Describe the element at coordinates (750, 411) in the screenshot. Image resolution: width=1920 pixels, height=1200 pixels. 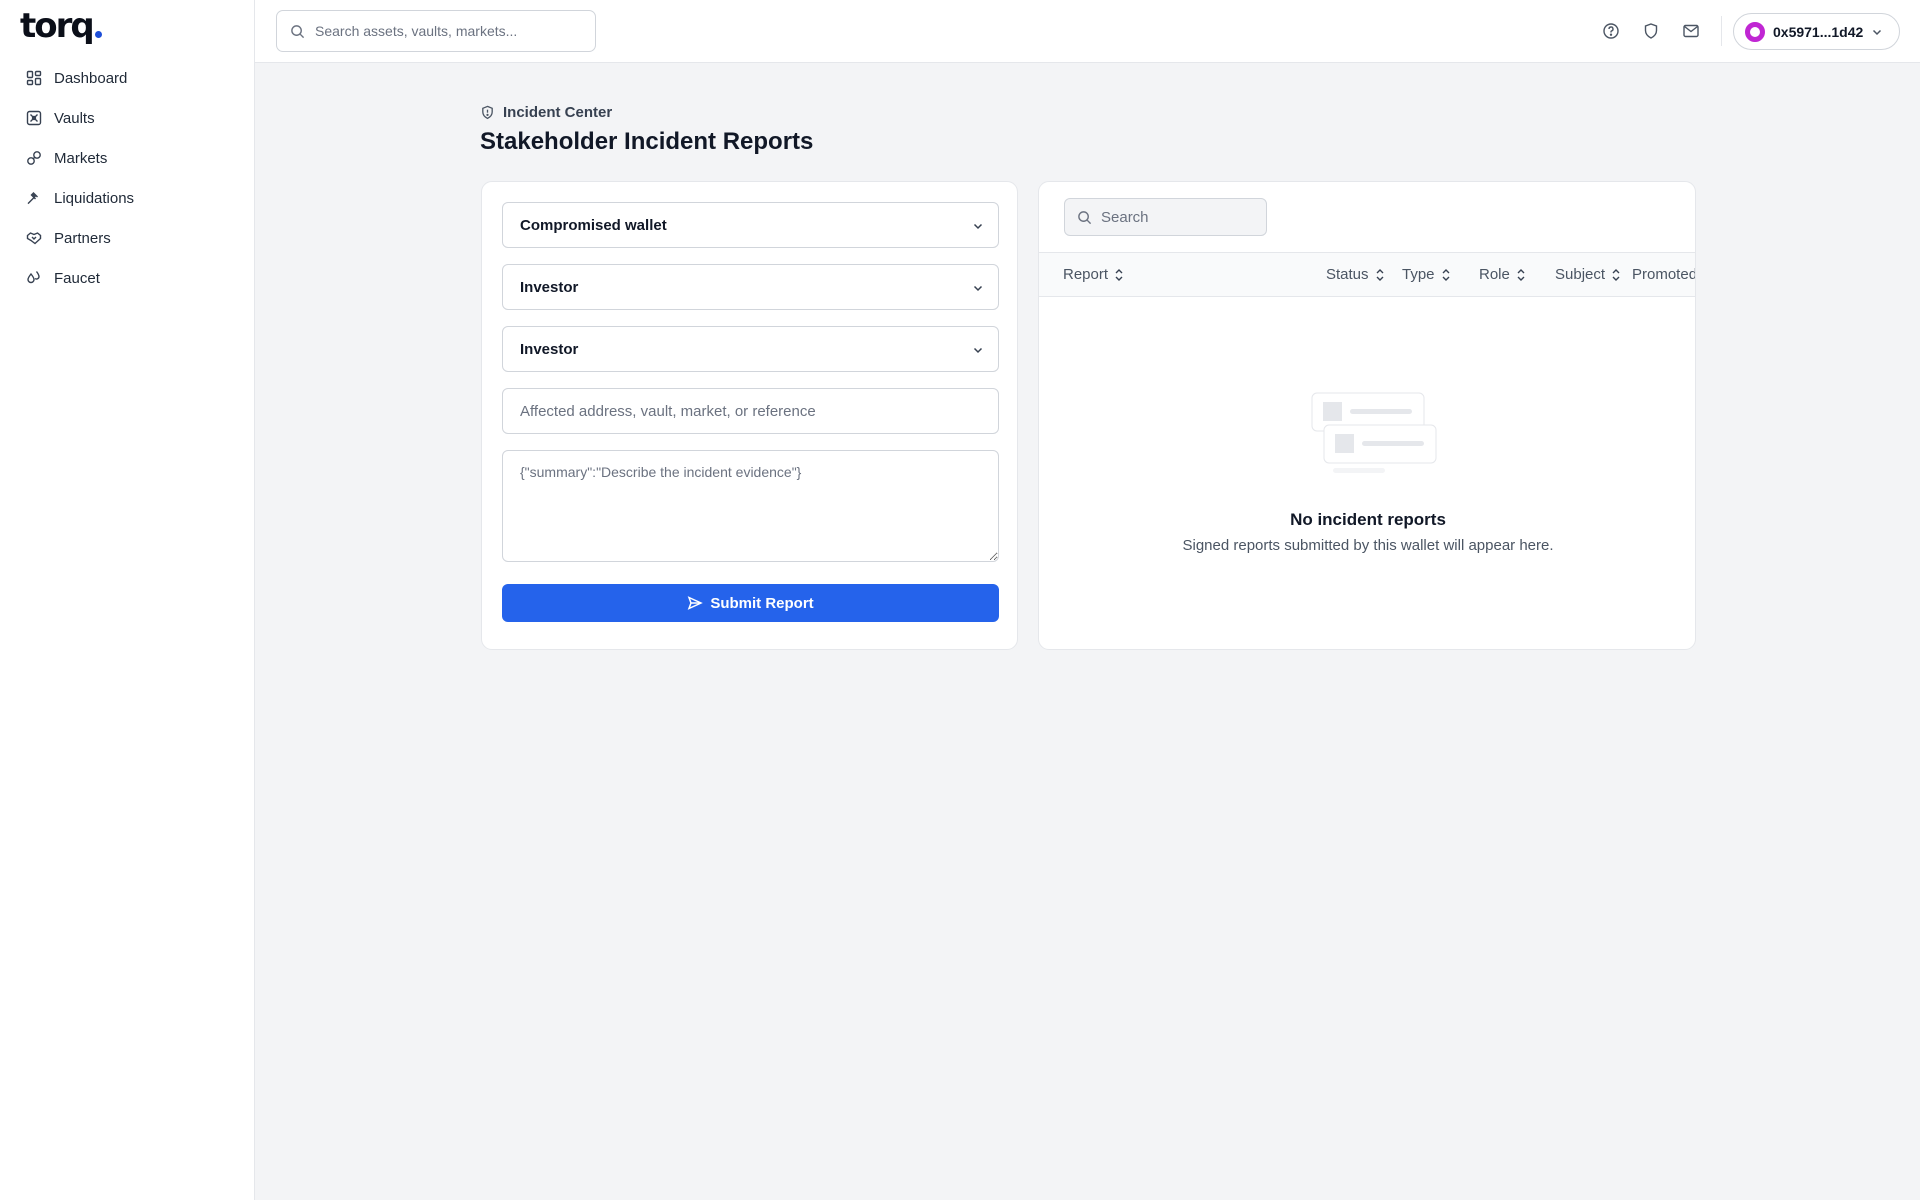
I see `affected-reference-input` at that location.